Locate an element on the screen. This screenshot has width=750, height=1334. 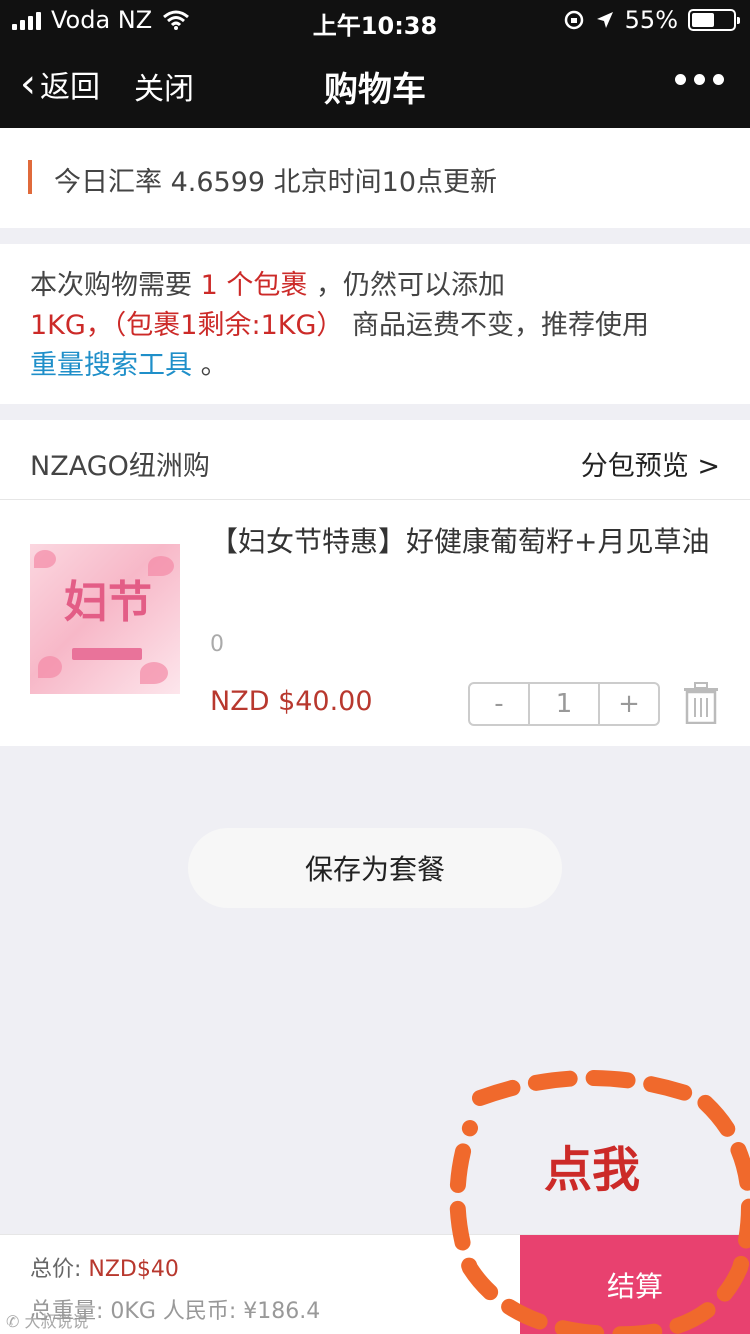
notice-remaining: 1KG，（包裹1剩余:1KG） is located at coordinates (187, 325).